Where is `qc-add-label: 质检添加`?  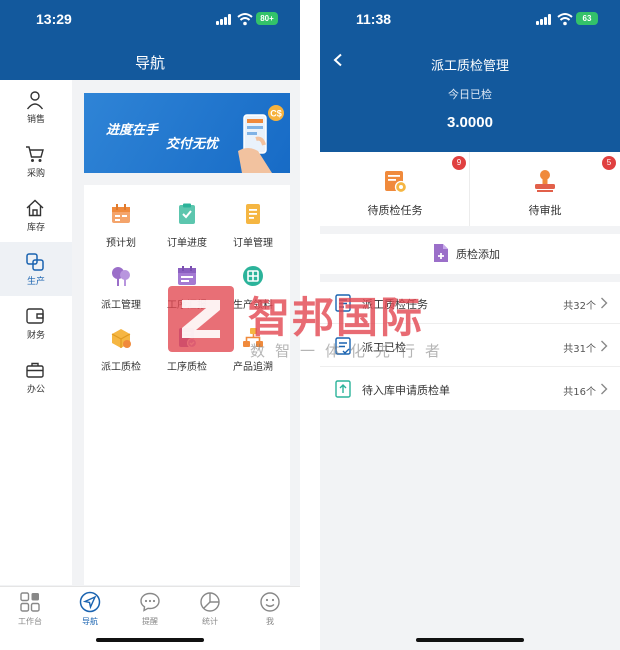
qc-add-label: 质检添加 is located at coordinates (478, 254).